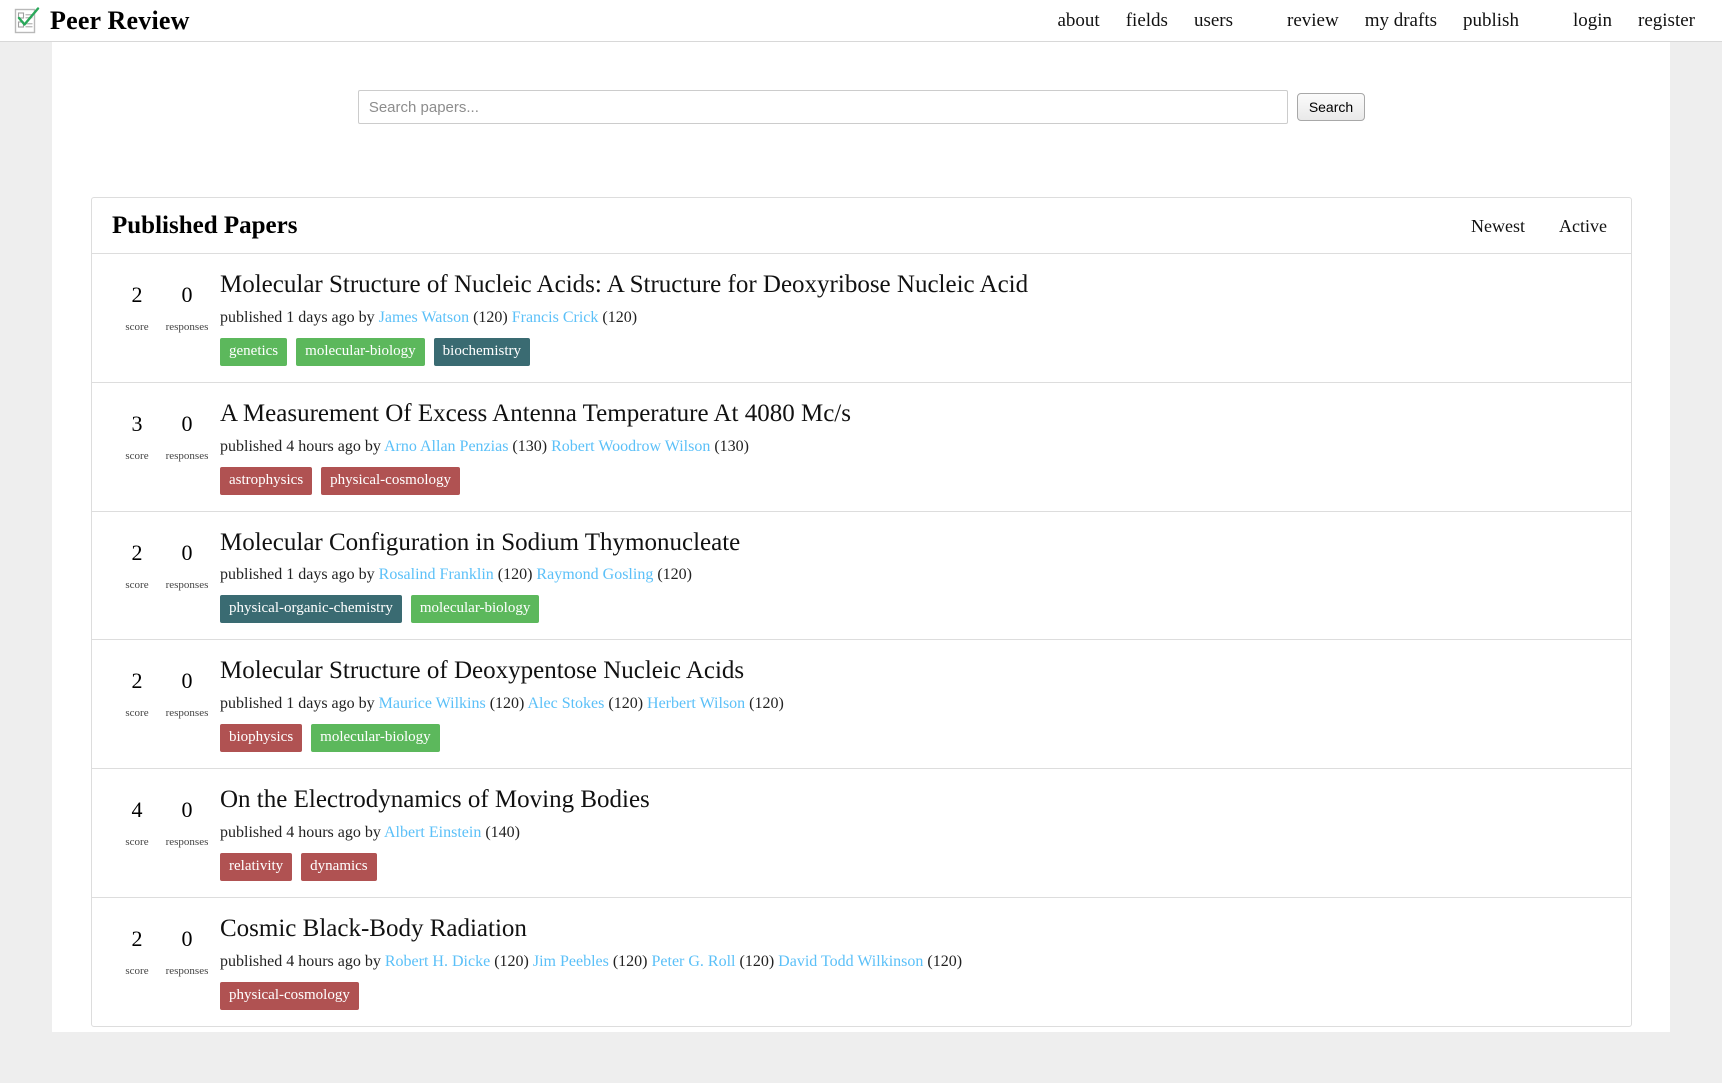 The image size is (1722, 1083). I want to click on author-link: Herbert Wilson, so click(696, 703).